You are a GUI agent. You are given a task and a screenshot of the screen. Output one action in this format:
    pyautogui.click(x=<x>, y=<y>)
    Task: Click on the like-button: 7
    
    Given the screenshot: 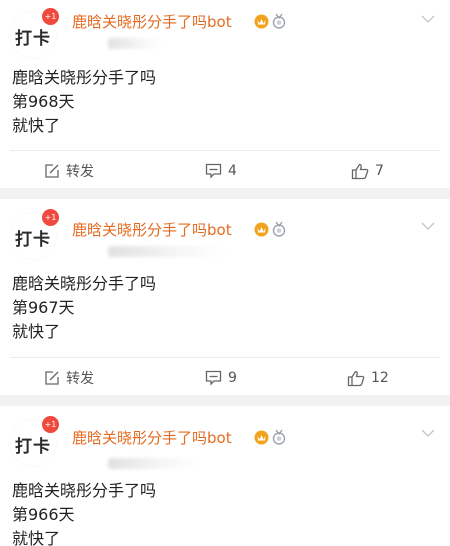 What is the action you would take?
    pyautogui.click(x=367, y=171)
    